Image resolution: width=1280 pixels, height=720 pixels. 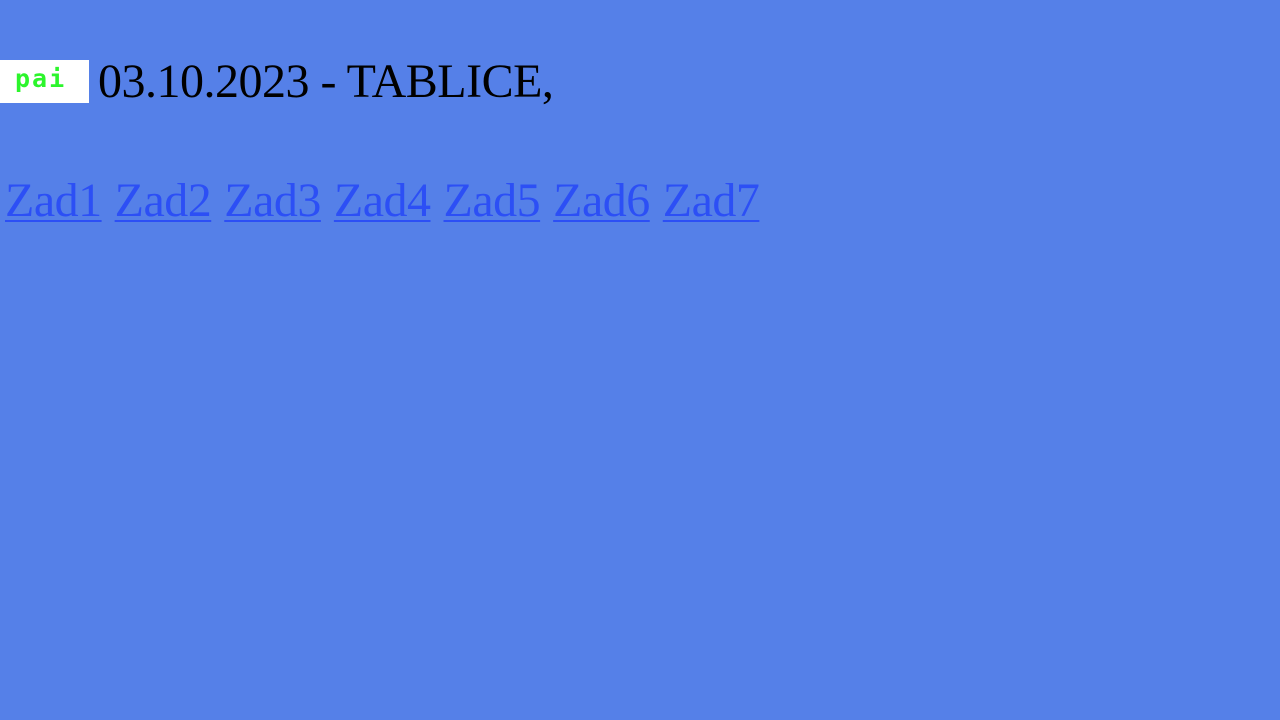 I want to click on page-header: pai 03.10.2023 - TABLICE,, so click(x=277, y=81).